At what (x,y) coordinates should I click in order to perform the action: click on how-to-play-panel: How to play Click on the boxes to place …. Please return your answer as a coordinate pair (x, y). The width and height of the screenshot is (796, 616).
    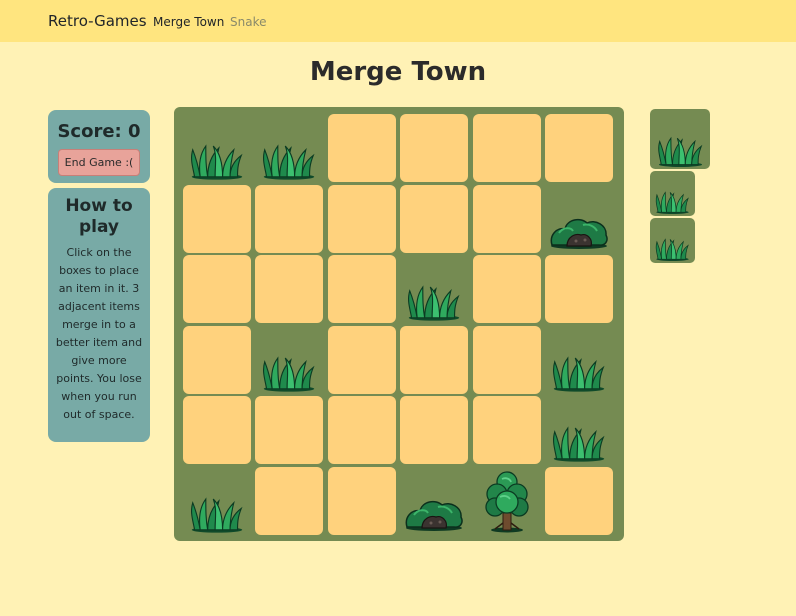
    Looking at the image, I should click on (99, 315).